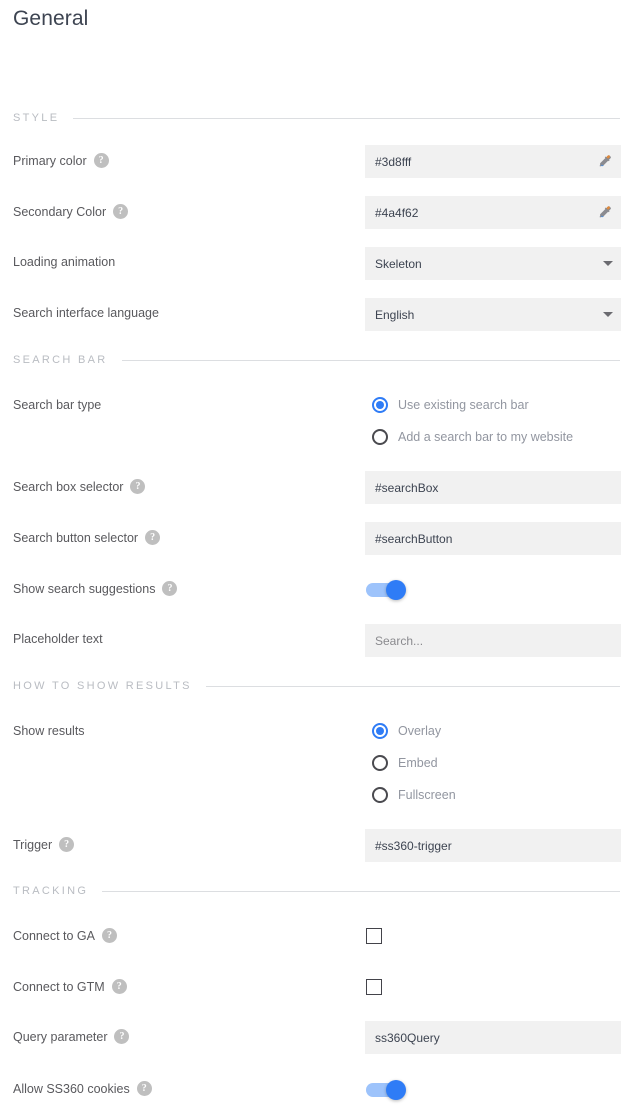 Image resolution: width=633 pixels, height=1108 pixels. What do you see at coordinates (374, 936) in the screenshot?
I see `checkbox-connect-to-ga` at bounding box center [374, 936].